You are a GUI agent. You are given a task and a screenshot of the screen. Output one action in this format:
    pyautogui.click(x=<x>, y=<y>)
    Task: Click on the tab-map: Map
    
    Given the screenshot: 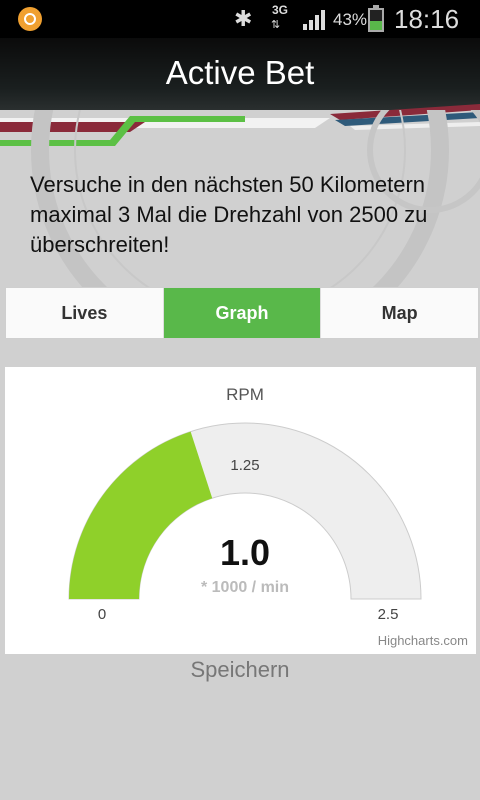 What is the action you would take?
    pyautogui.click(x=399, y=313)
    